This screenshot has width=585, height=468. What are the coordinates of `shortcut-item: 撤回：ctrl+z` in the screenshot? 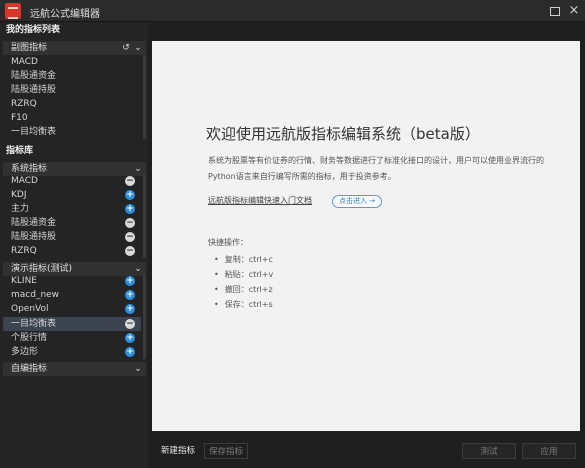 It's located at (243, 289).